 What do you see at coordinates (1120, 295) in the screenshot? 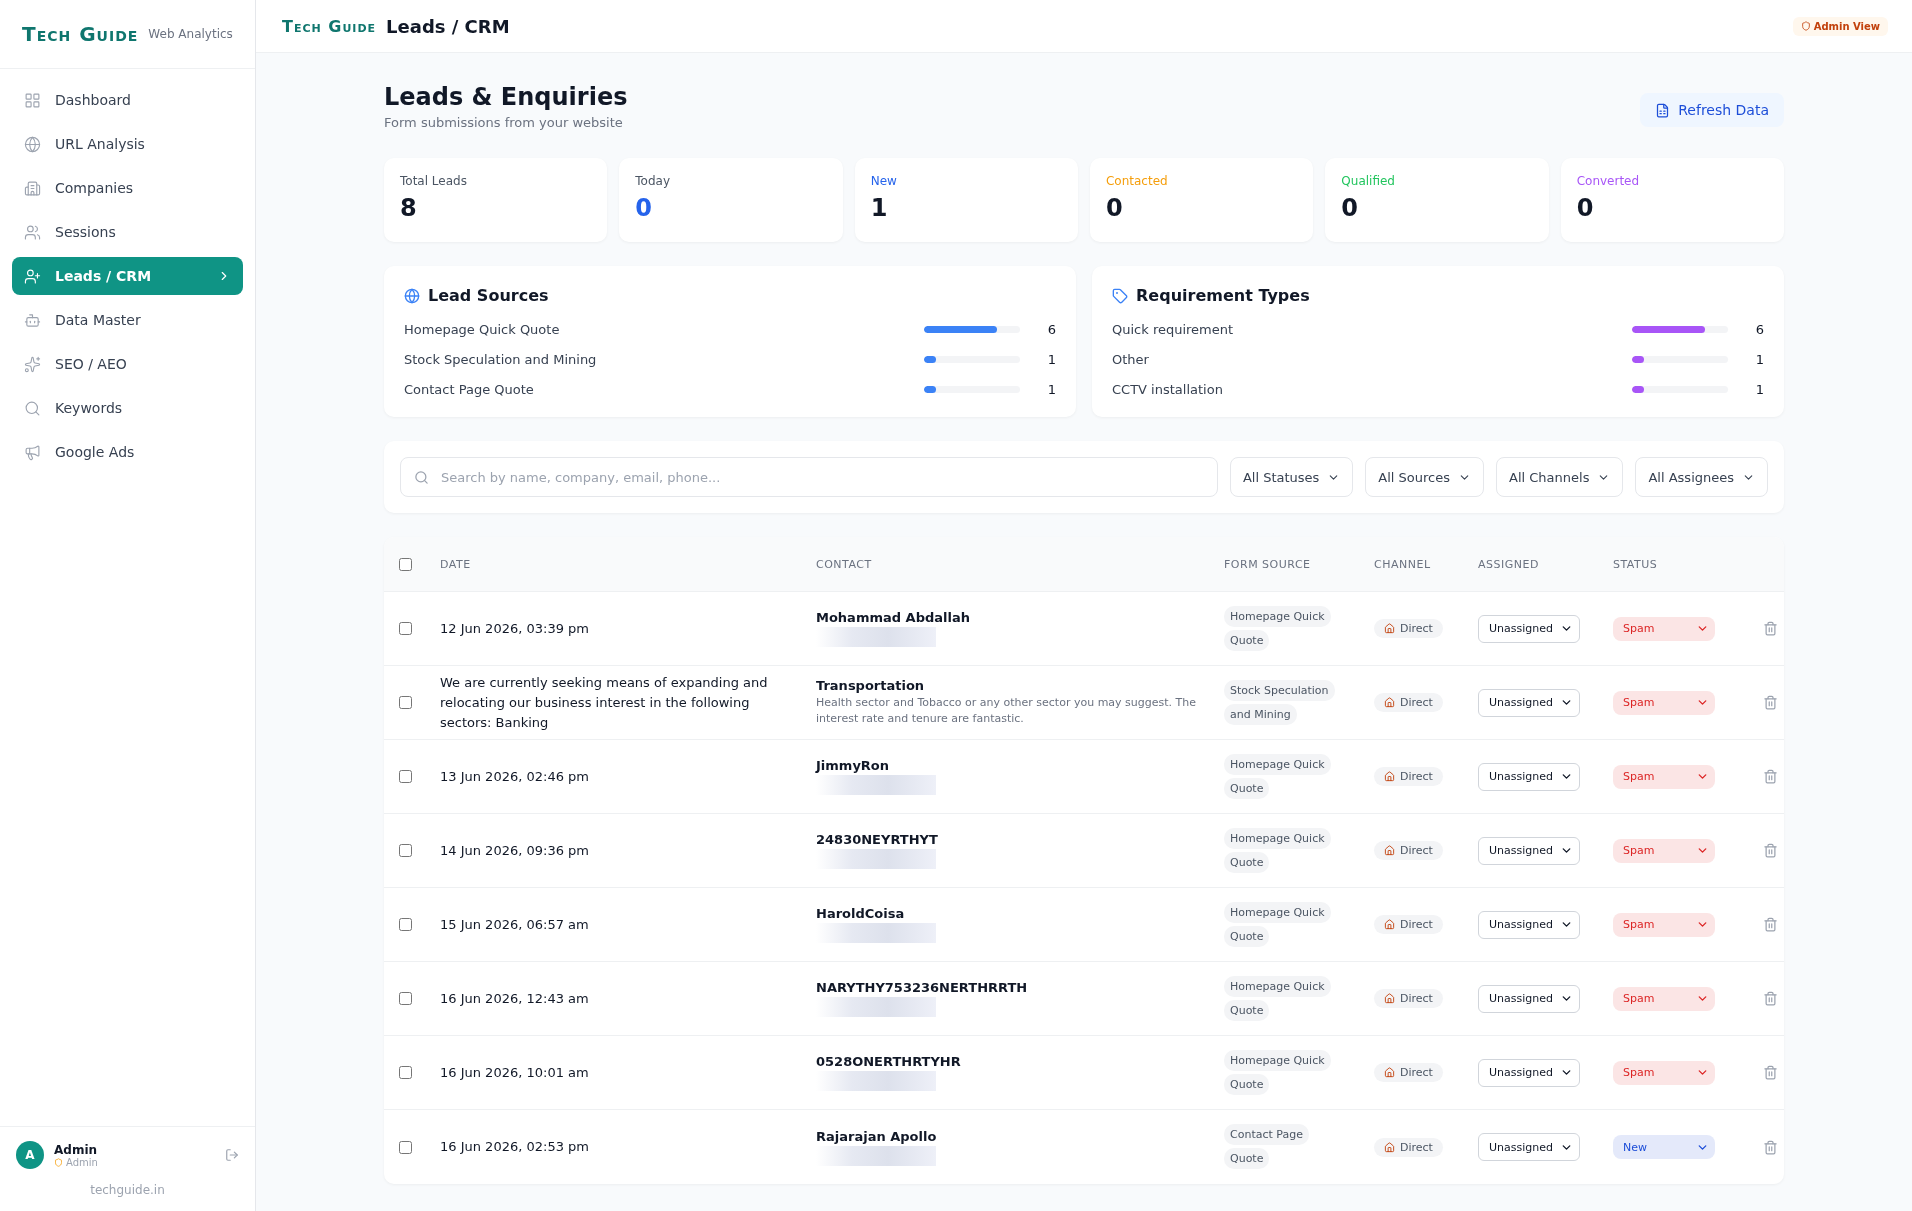
I see `tag-icon` at bounding box center [1120, 295].